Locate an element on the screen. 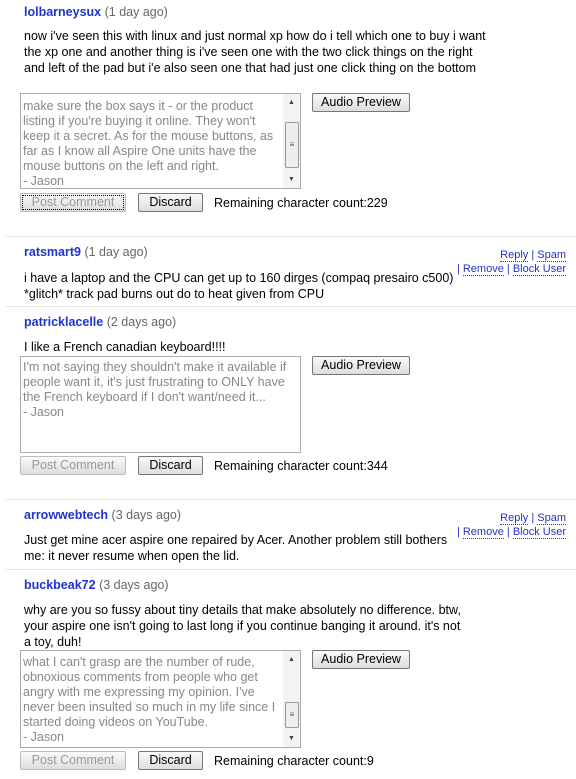  comment-actions: Reply | Spam | Remove | Block User is located at coordinates (511, 525).